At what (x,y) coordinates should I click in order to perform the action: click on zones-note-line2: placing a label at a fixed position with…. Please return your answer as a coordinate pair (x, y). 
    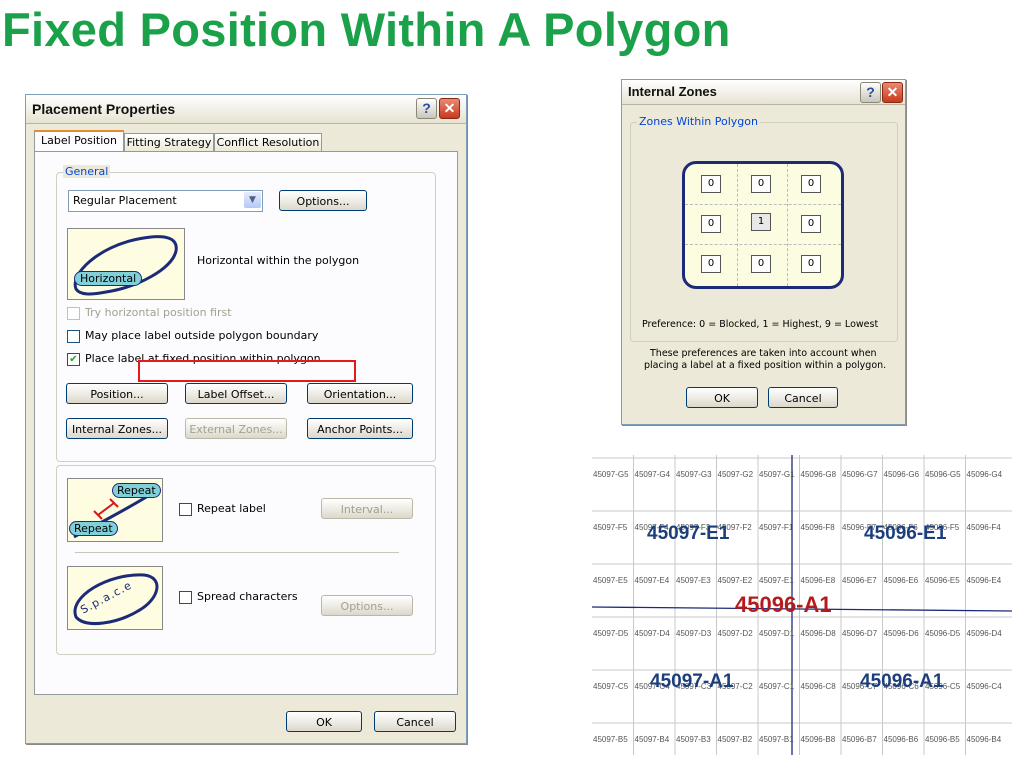
    Looking at the image, I should click on (765, 365).